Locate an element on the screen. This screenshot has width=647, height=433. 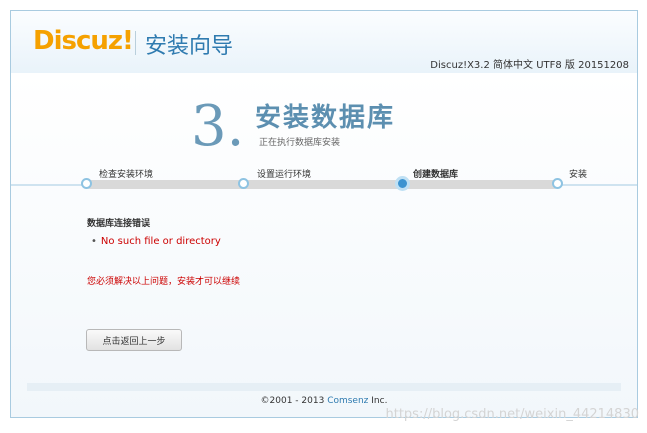
step-number: 3. is located at coordinates (218, 126).